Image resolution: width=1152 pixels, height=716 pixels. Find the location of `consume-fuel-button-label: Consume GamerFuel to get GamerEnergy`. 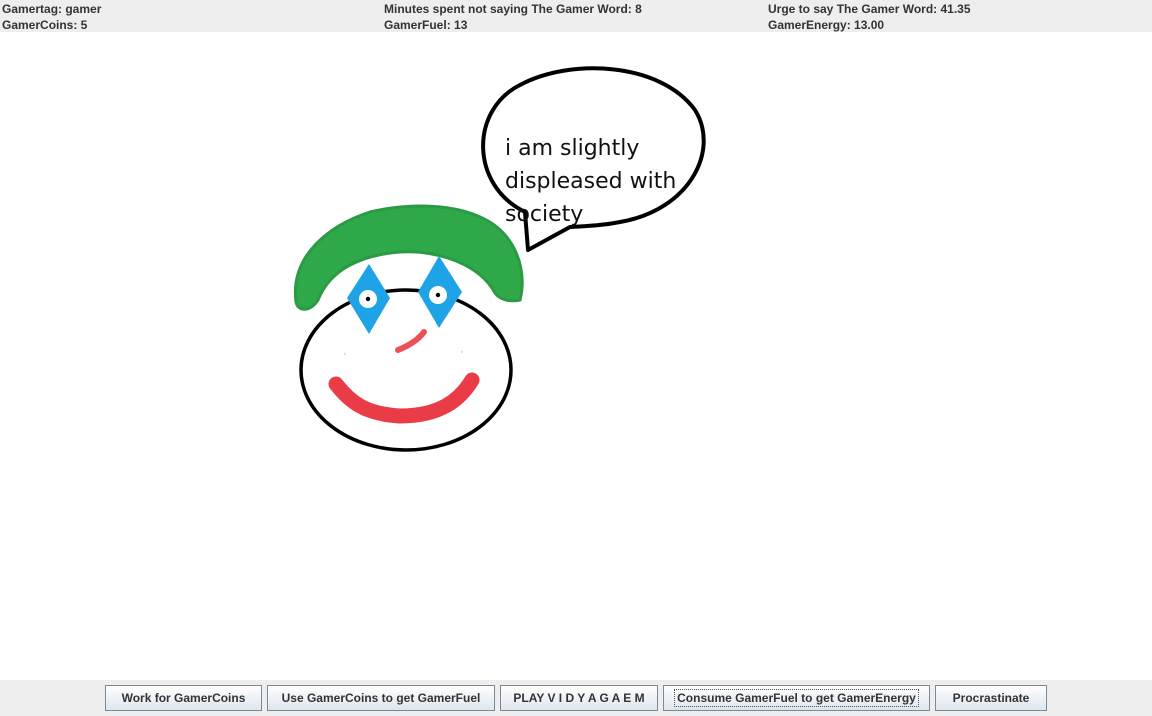

consume-fuel-button-label: Consume GamerFuel to get GamerEnergy is located at coordinates (796, 698).